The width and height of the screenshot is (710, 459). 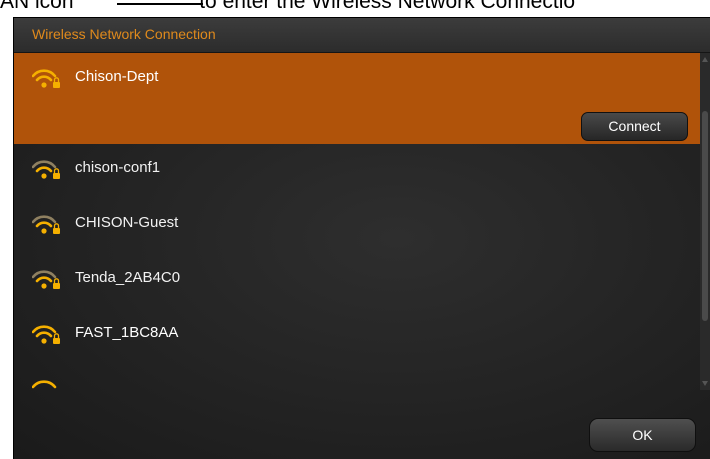 I want to click on network-list-scrollbar, so click(x=705, y=221).